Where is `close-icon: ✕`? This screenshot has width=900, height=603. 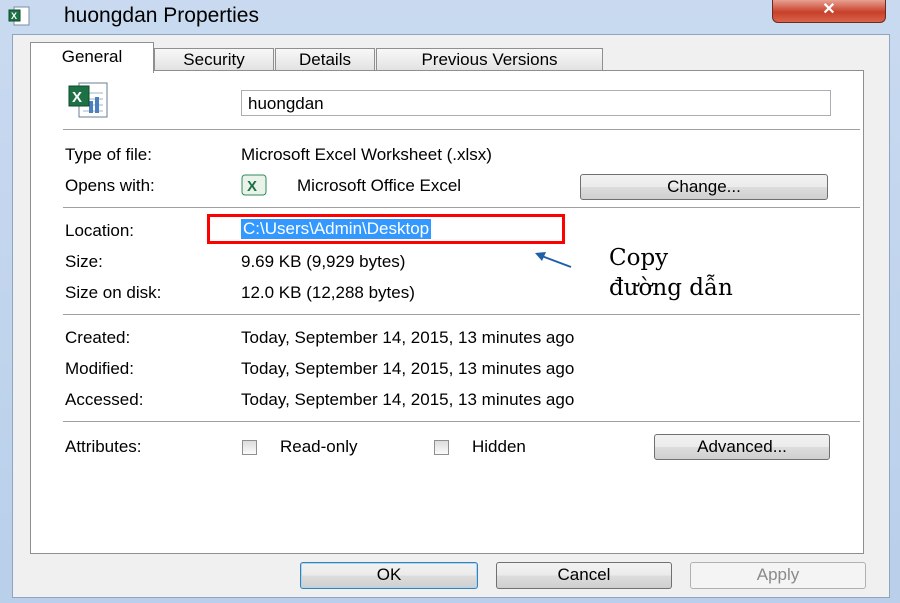 close-icon: ✕ is located at coordinates (829, 9).